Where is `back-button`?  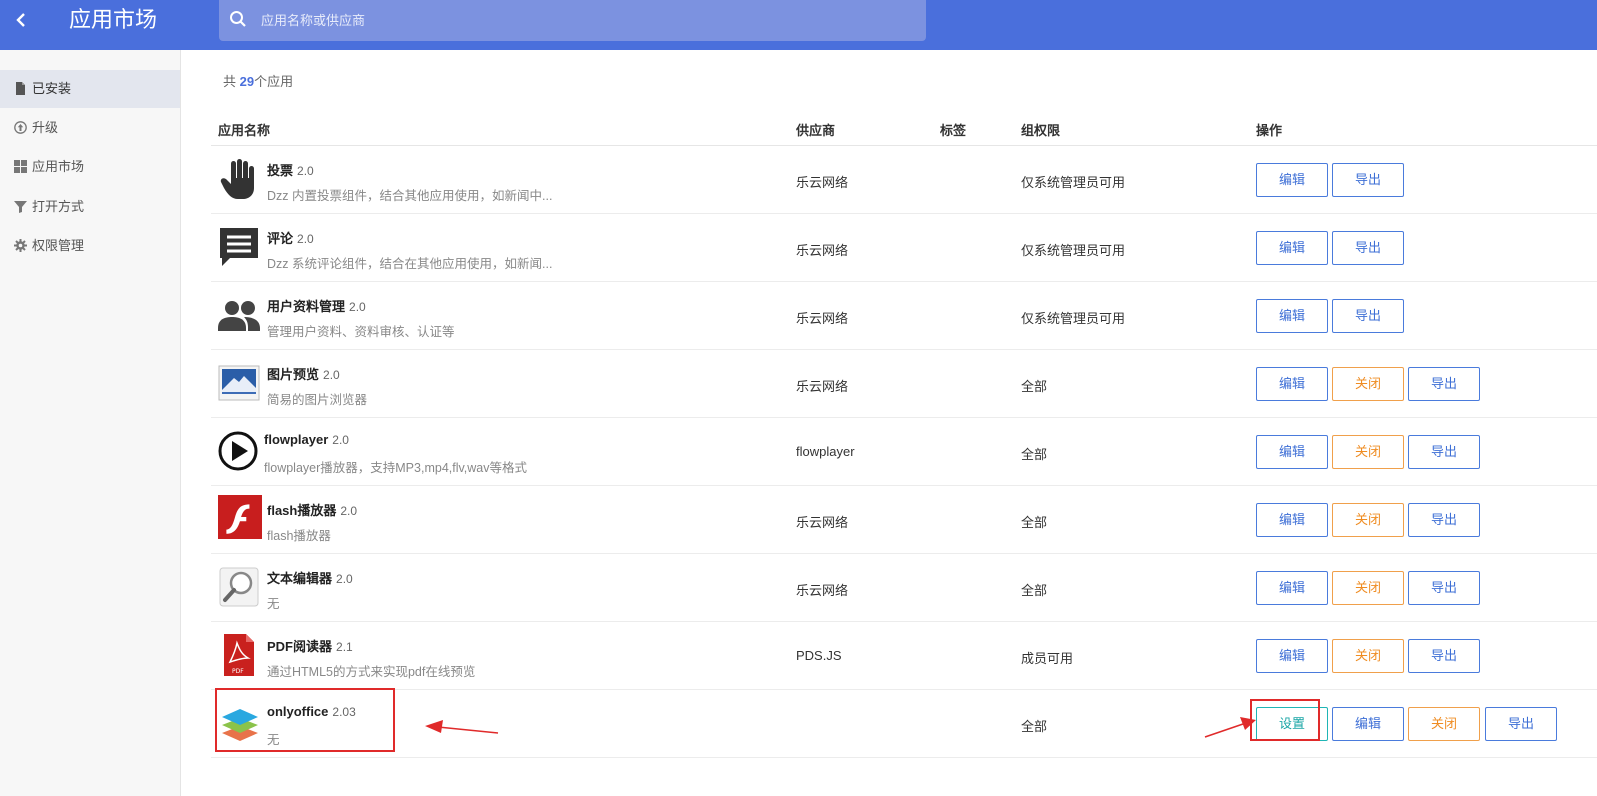
back-button is located at coordinates (22, 20).